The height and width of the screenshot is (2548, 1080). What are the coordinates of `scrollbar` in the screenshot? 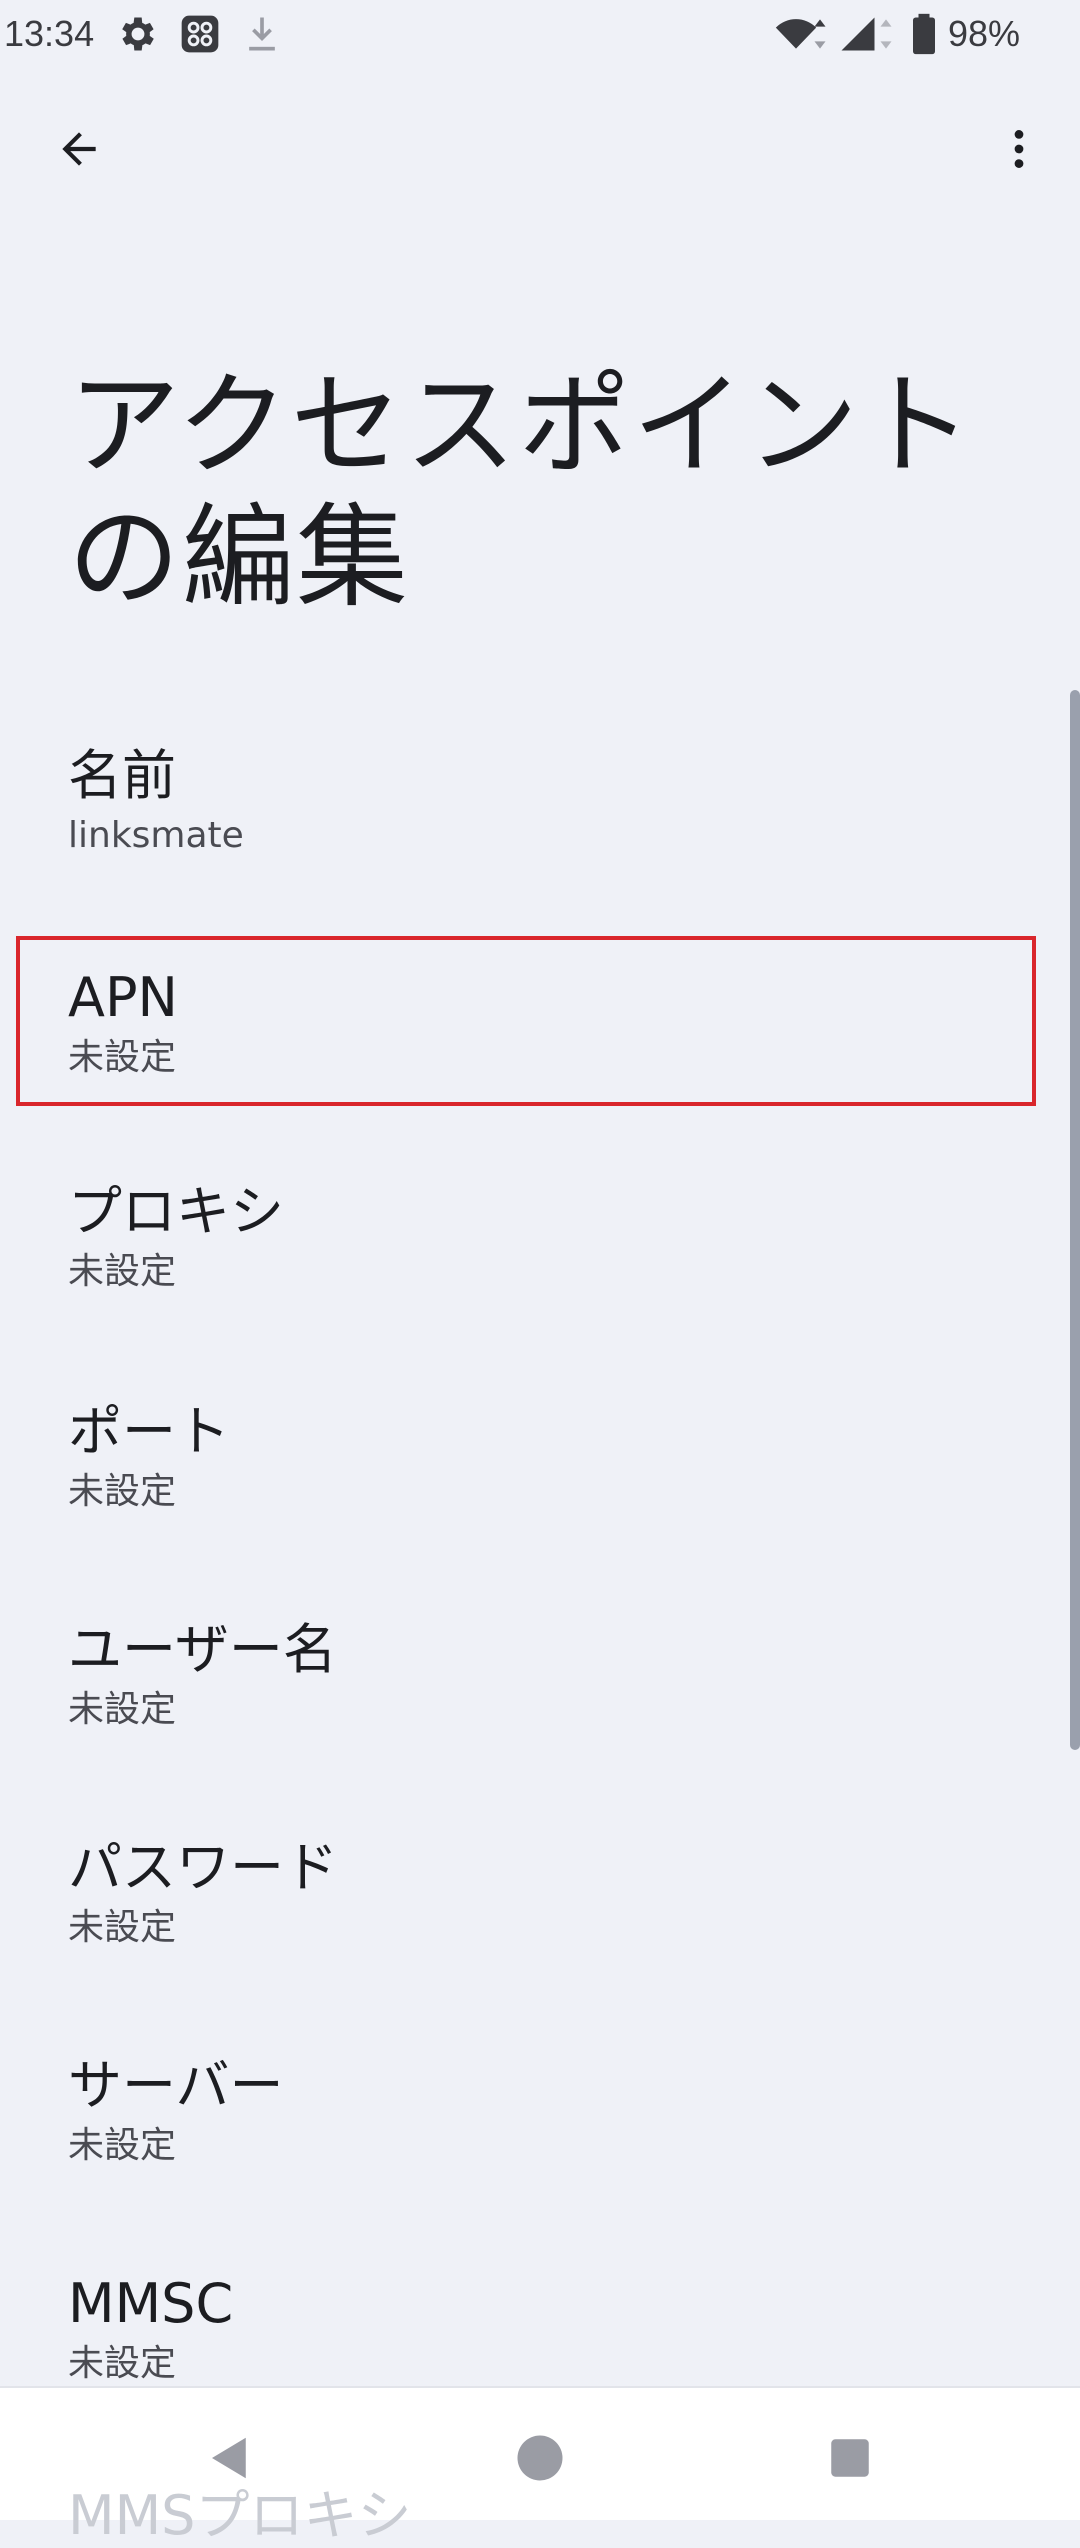 It's located at (1075, 1220).